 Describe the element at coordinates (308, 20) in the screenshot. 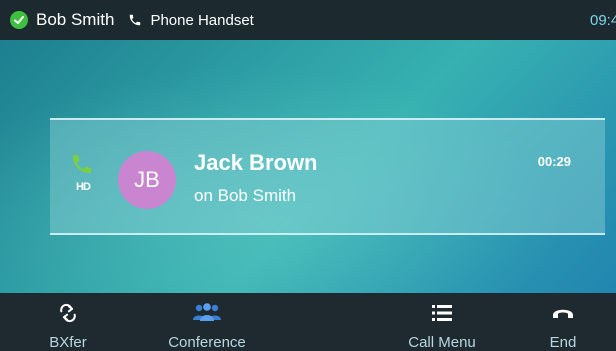

I see `status-bar: Bob Smith Phone Handset 09:4` at that location.